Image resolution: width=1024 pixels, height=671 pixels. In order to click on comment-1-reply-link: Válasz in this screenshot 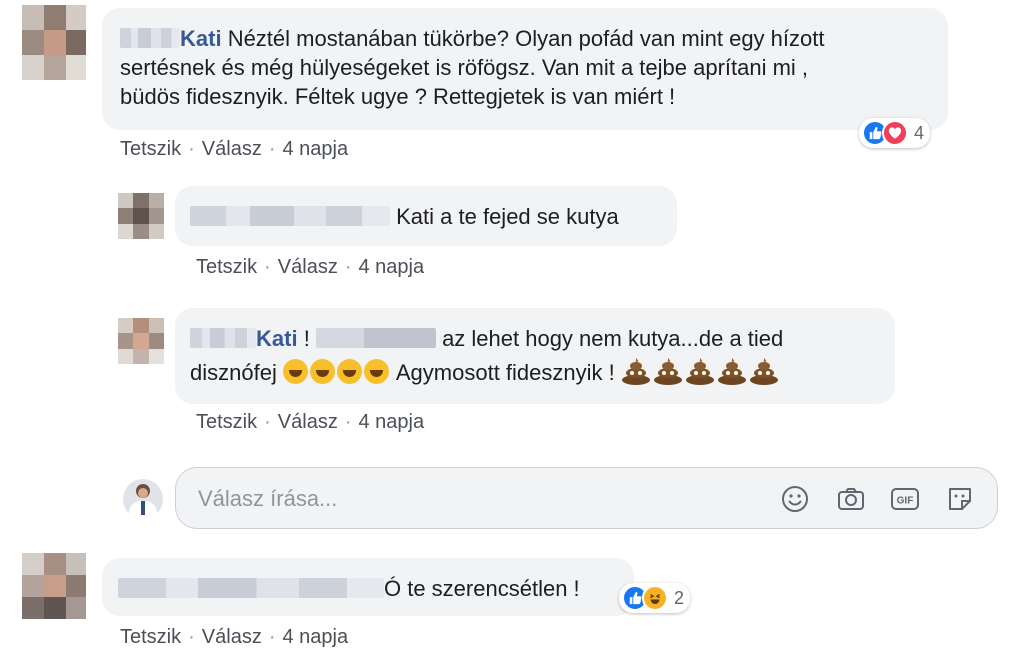, I will do `click(232, 149)`.